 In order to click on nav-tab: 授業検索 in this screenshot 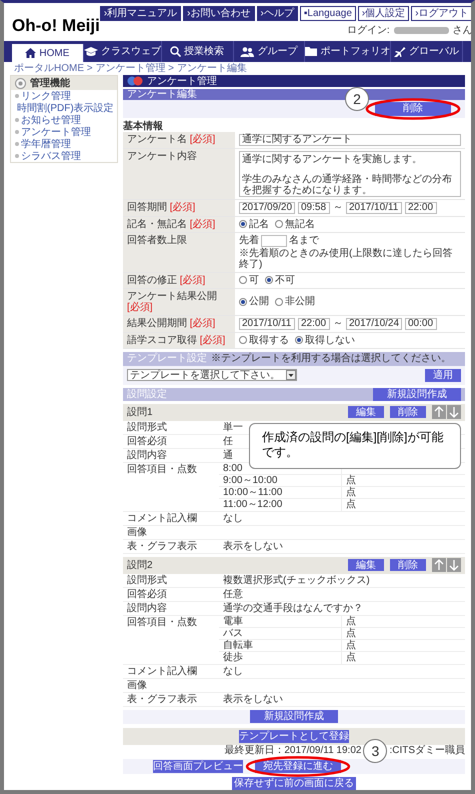, I will do `click(198, 51)`.